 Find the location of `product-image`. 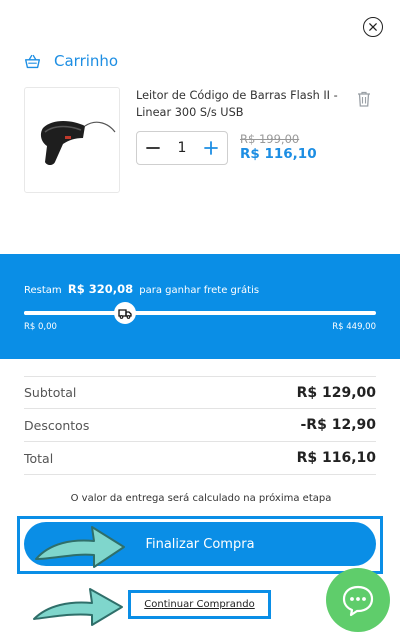

product-image is located at coordinates (72, 140).